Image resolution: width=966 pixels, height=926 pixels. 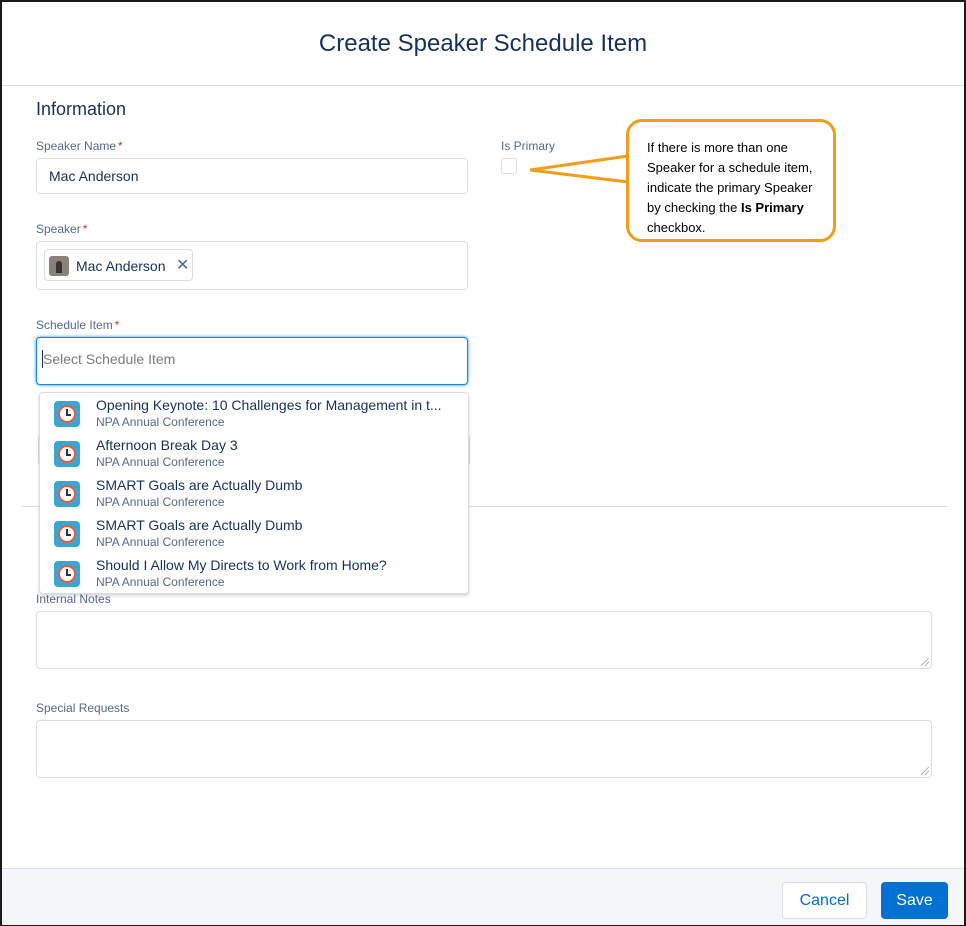 What do you see at coordinates (484, 749) in the screenshot?
I see `special-requests-textarea` at bounding box center [484, 749].